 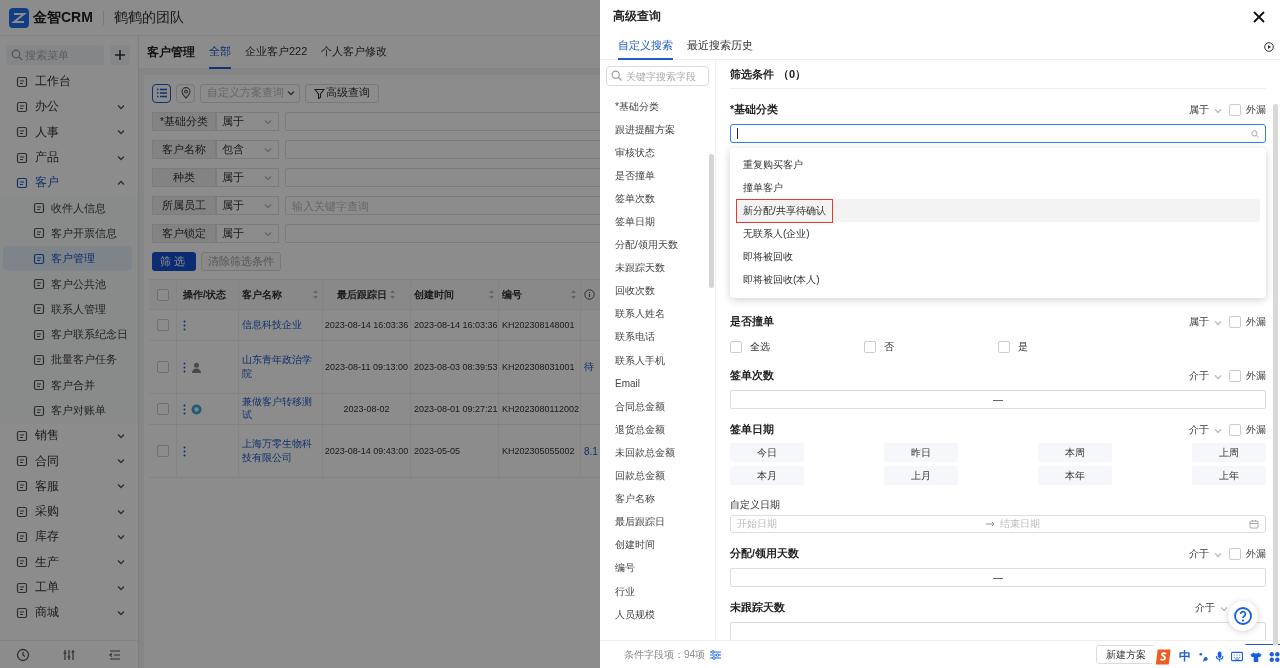 What do you see at coordinates (67, 410) in the screenshot?
I see `menu-item: 客户对账单` at bounding box center [67, 410].